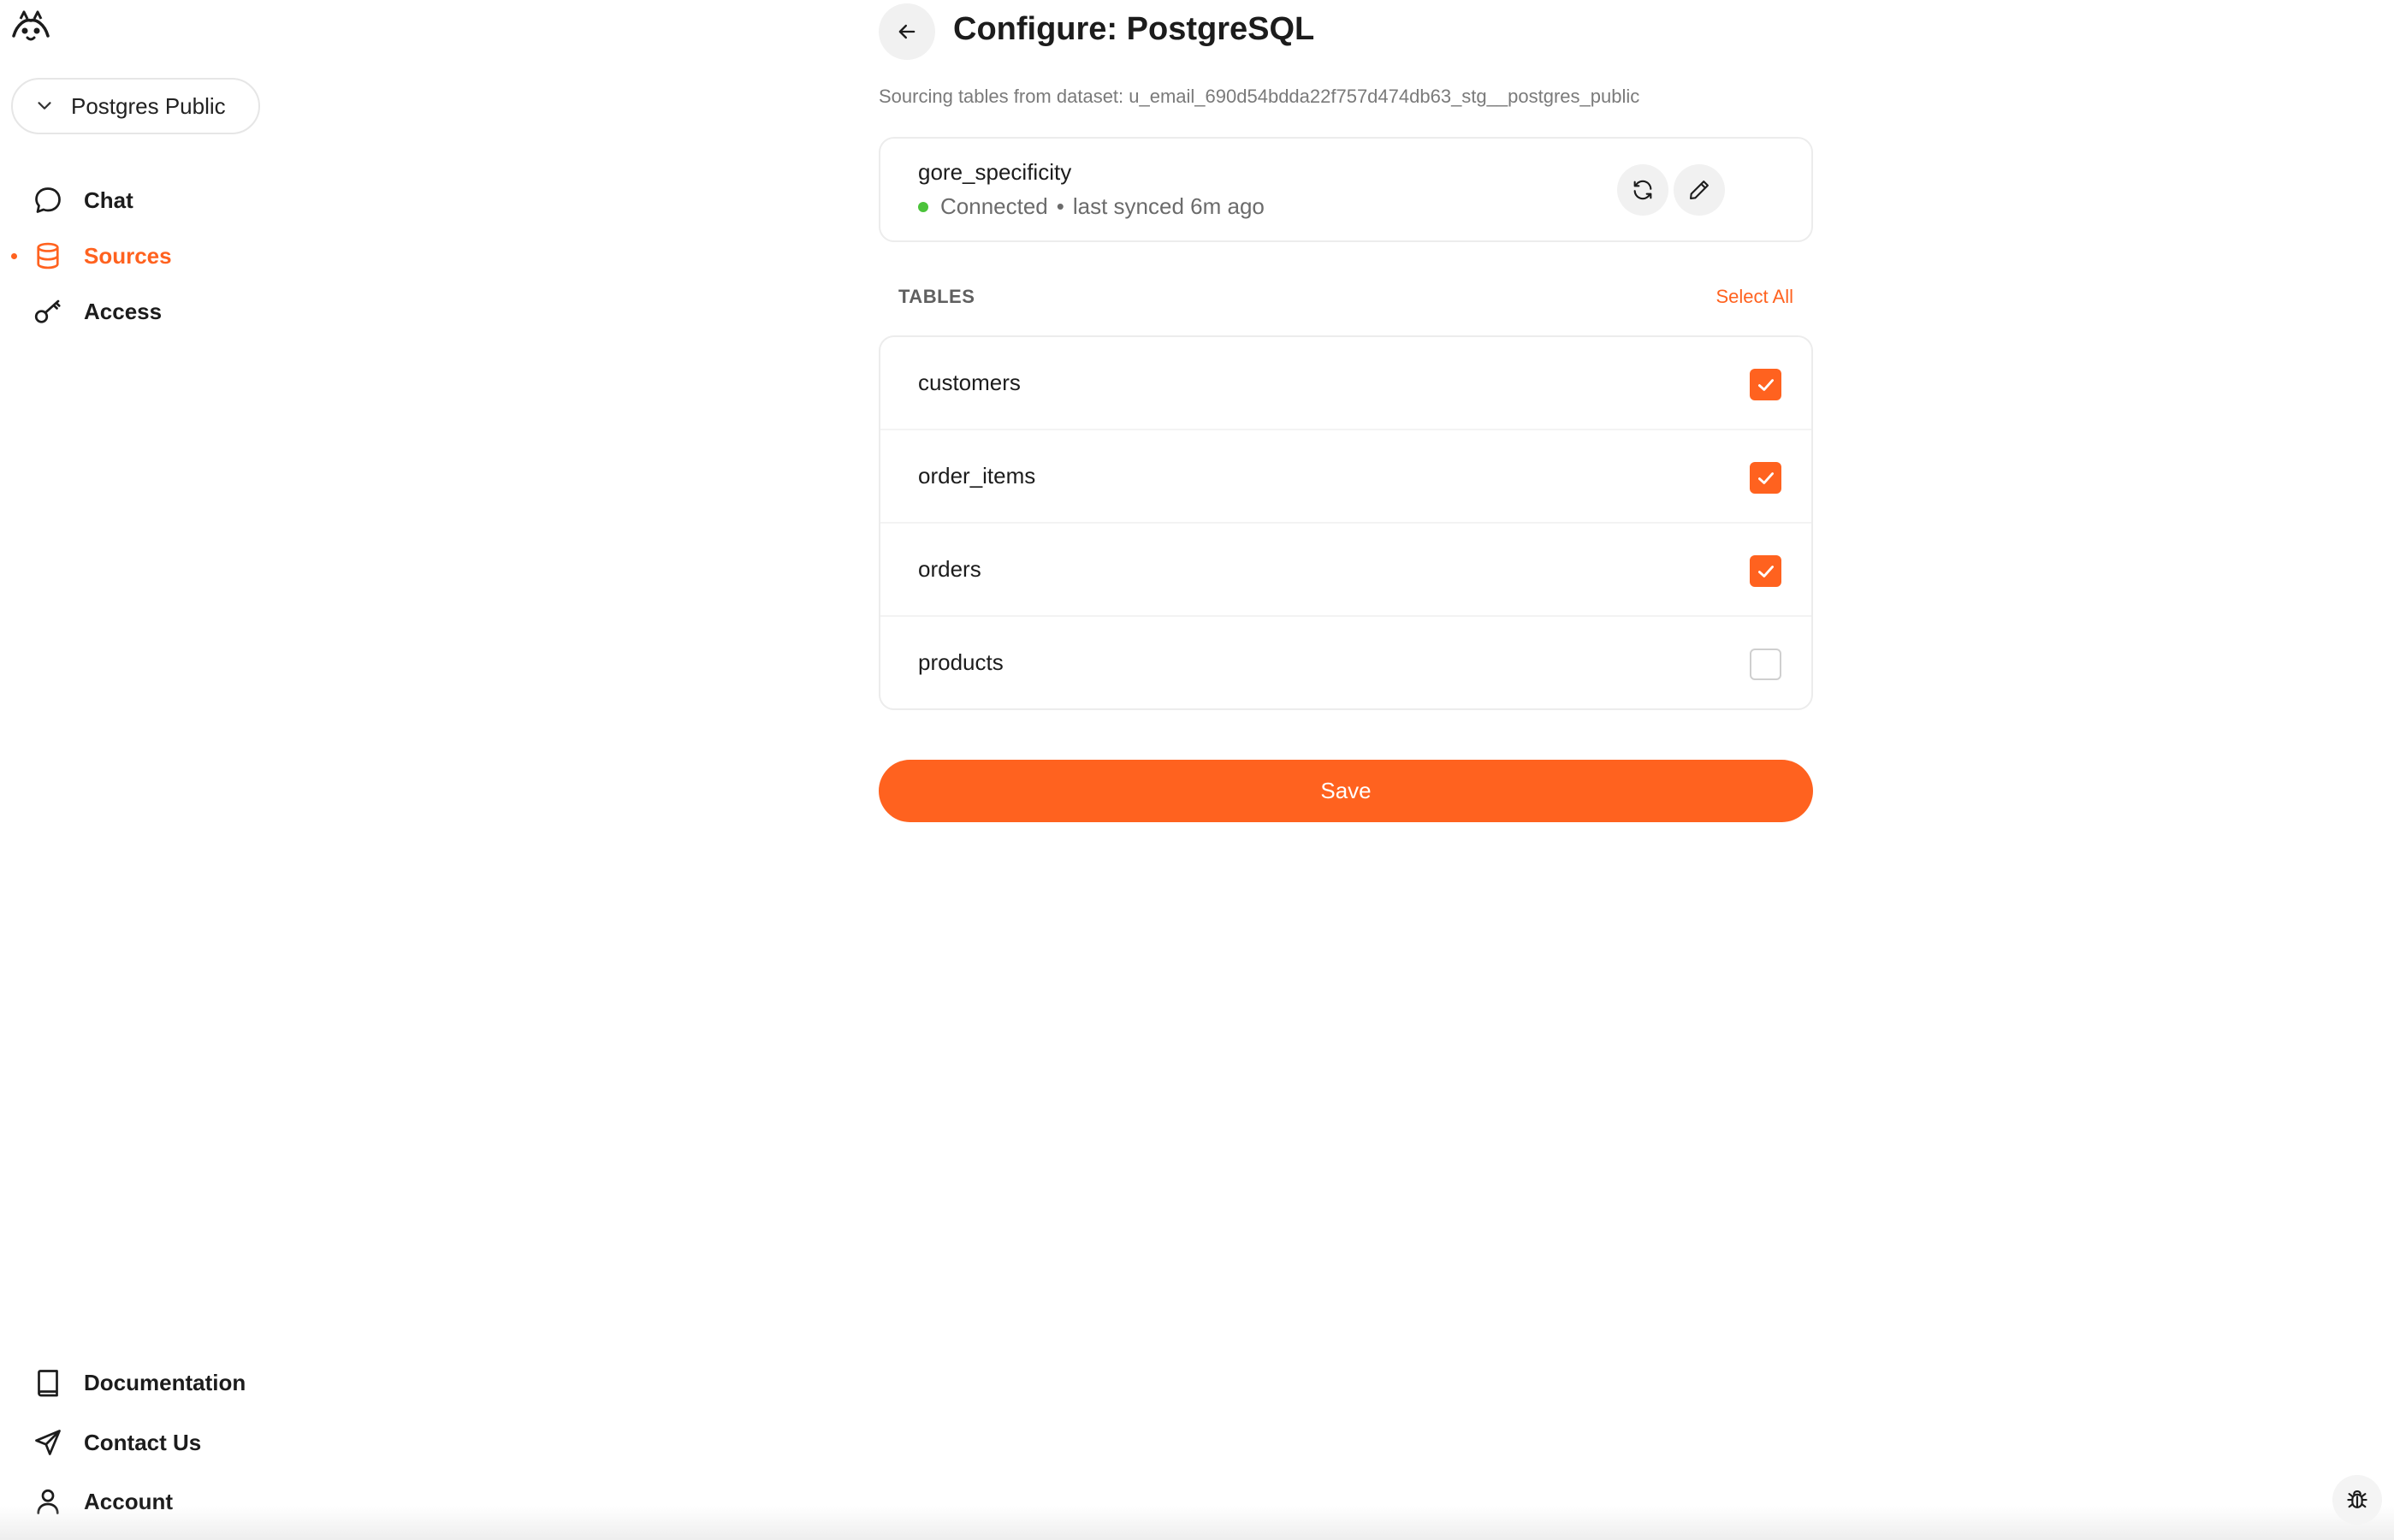  I want to click on bottom-shade, so click(1197, 1523).